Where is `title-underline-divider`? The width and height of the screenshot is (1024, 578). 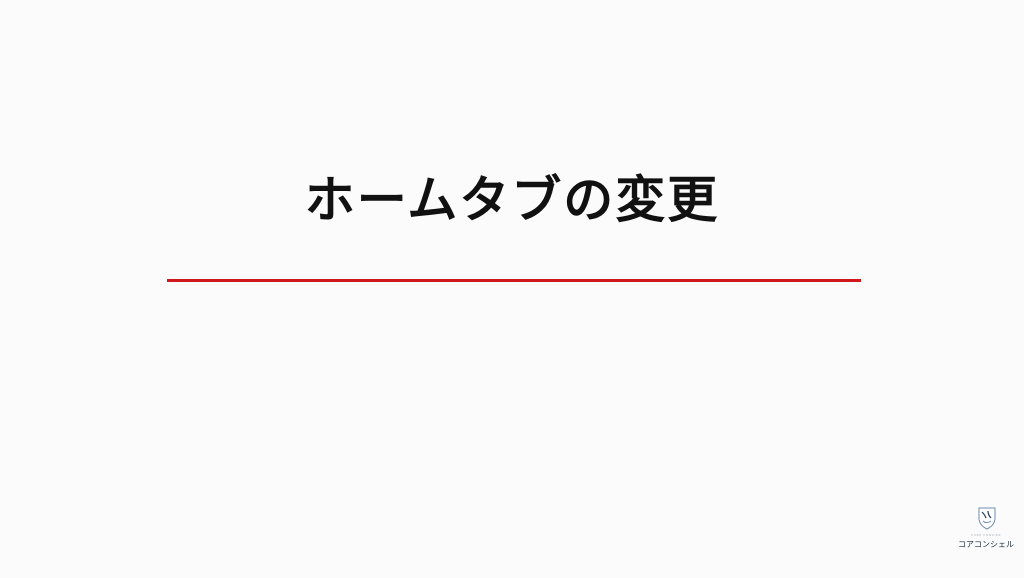
title-underline-divider is located at coordinates (514, 280).